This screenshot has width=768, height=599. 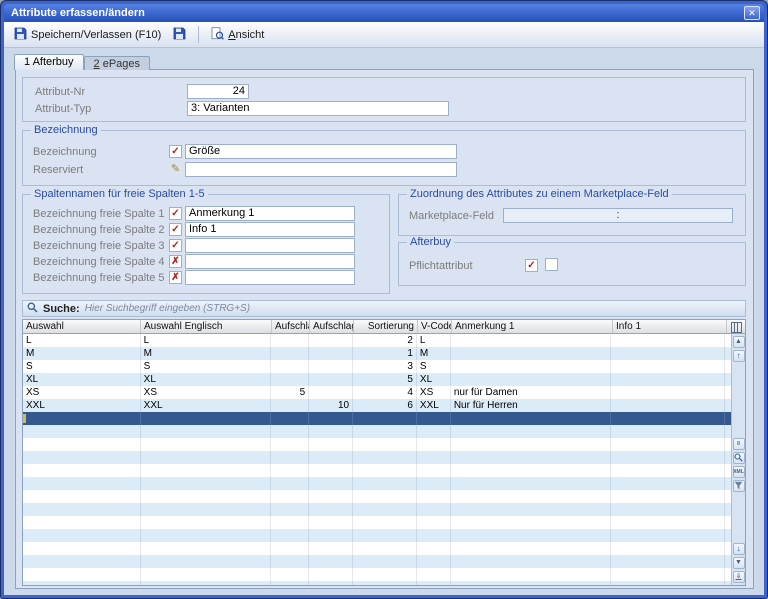 What do you see at coordinates (175, 229) in the screenshot?
I see `spalte2-toggle-icon: ✓` at bounding box center [175, 229].